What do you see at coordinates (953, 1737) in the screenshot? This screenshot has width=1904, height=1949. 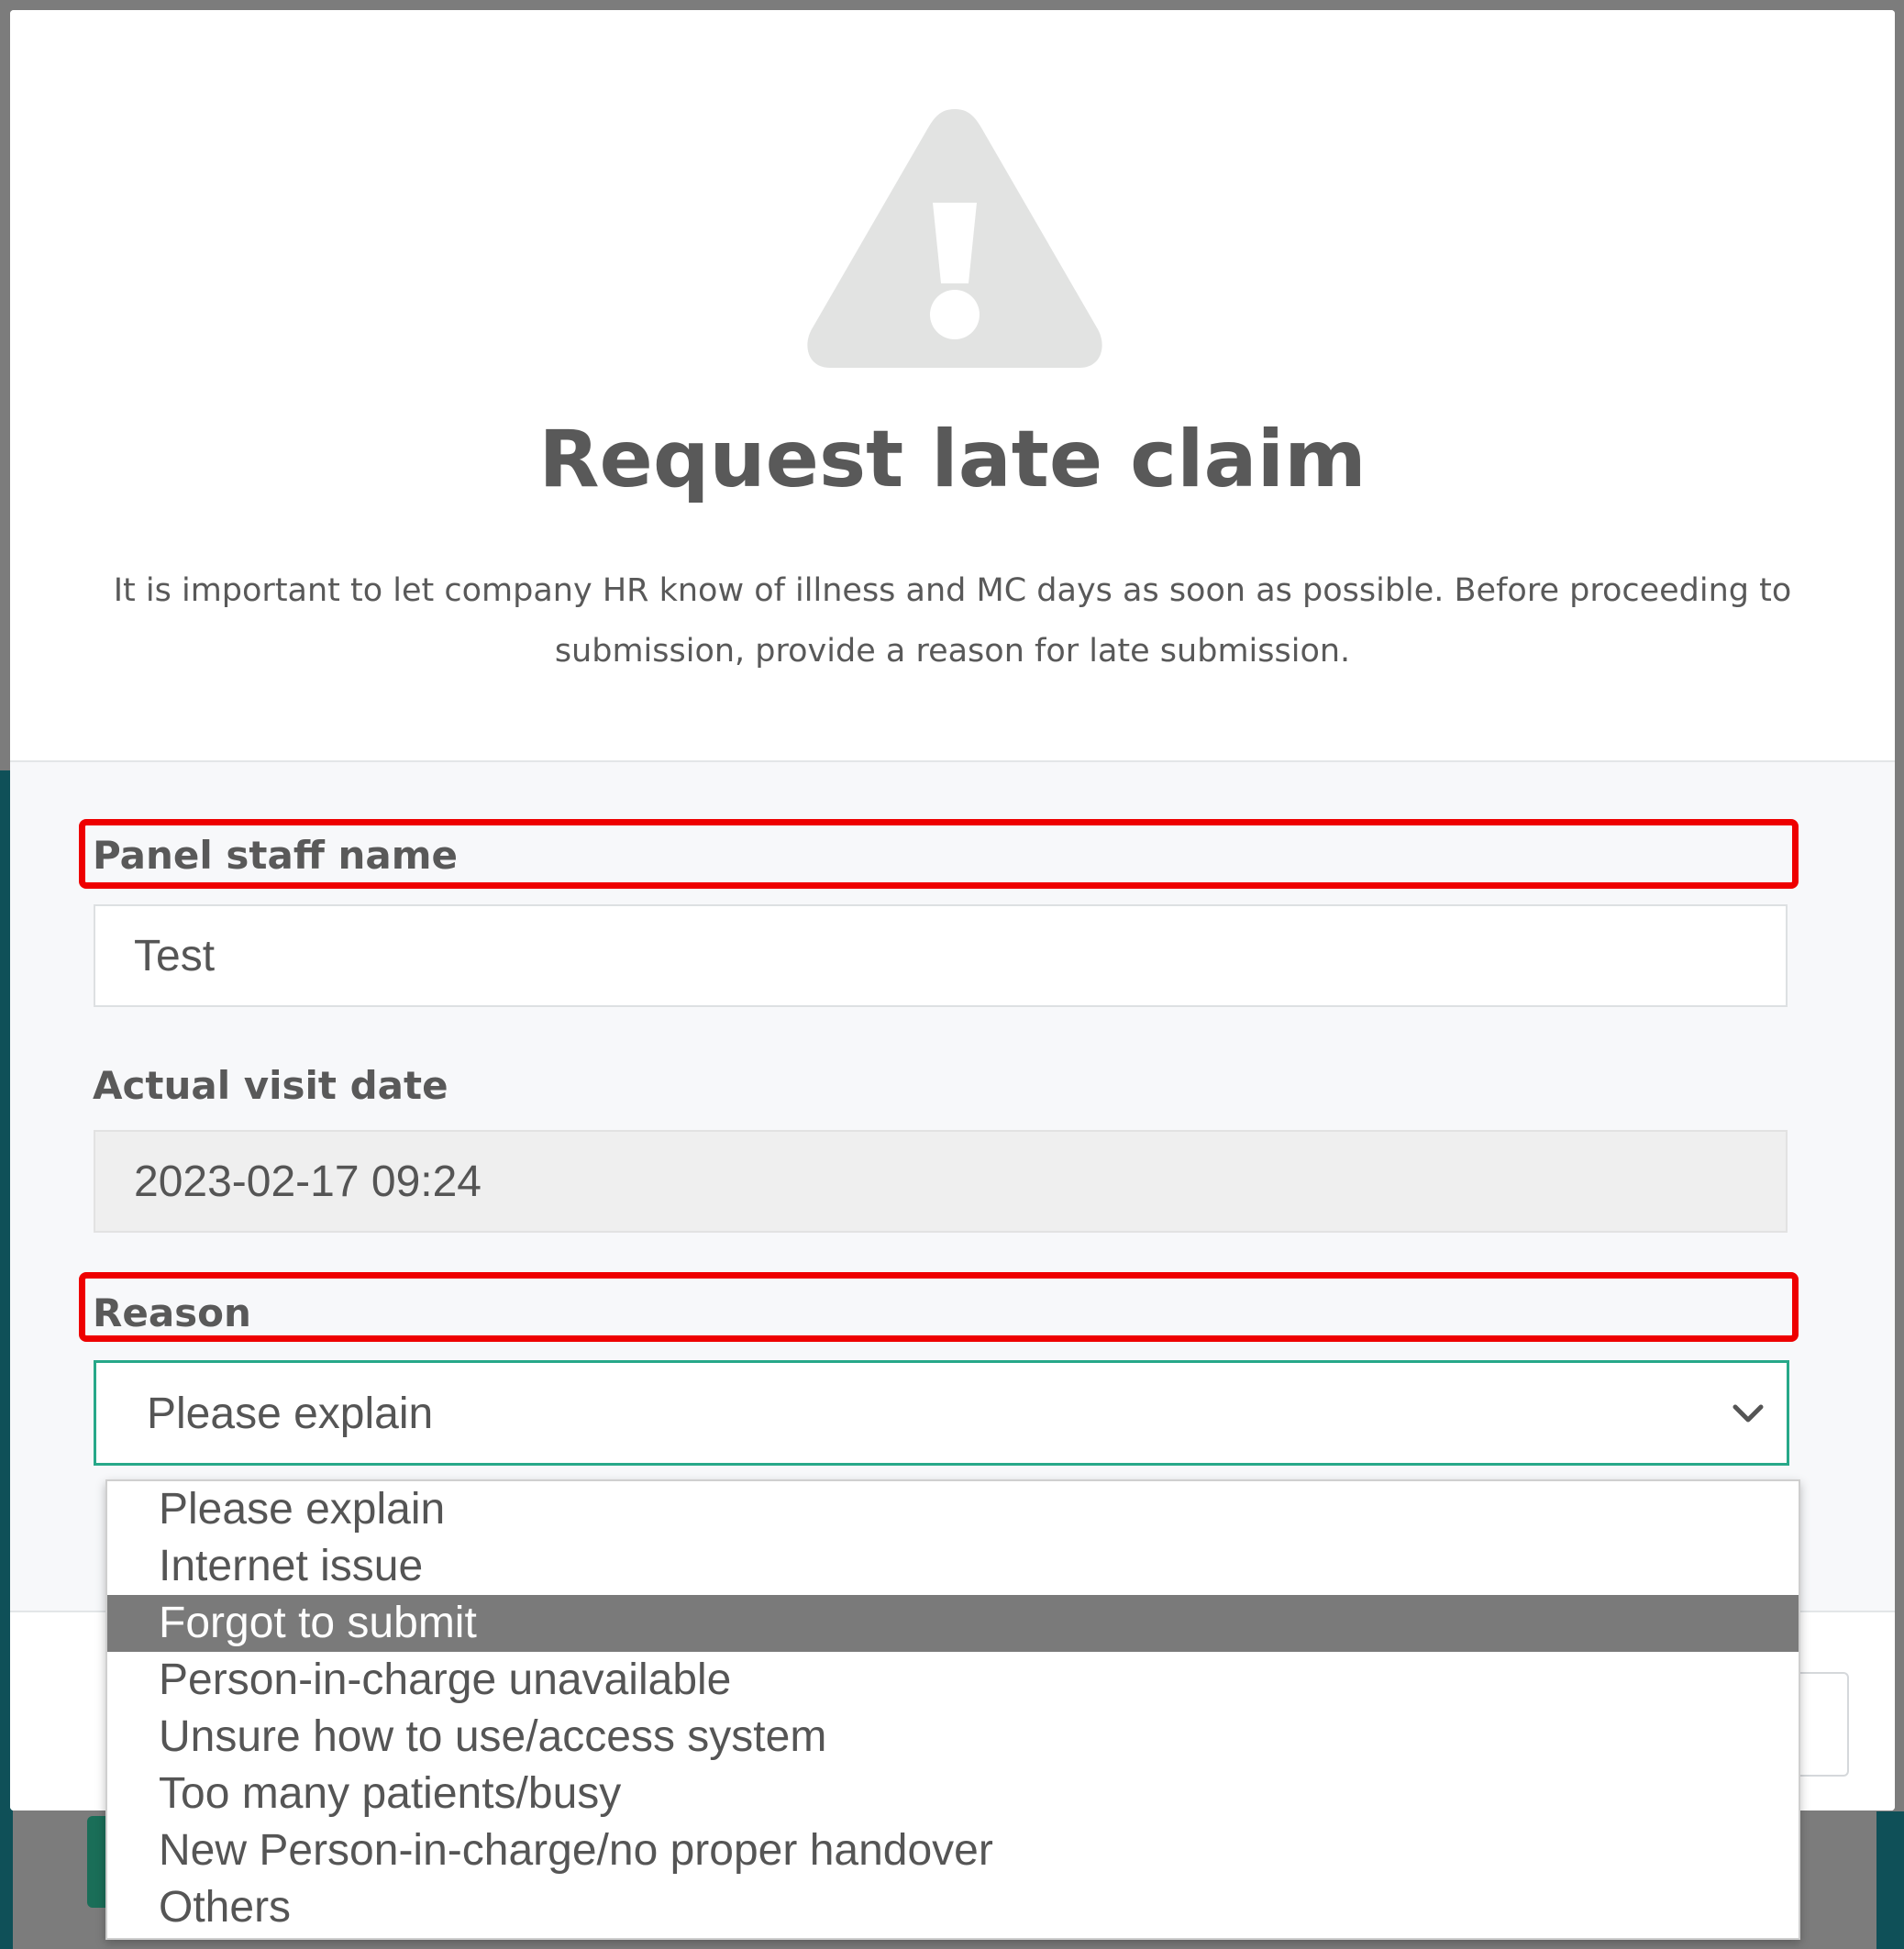 I see `reason-option-unsure-how-to-use: Unsure how to use/access system` at bounding box center [953, 1737].